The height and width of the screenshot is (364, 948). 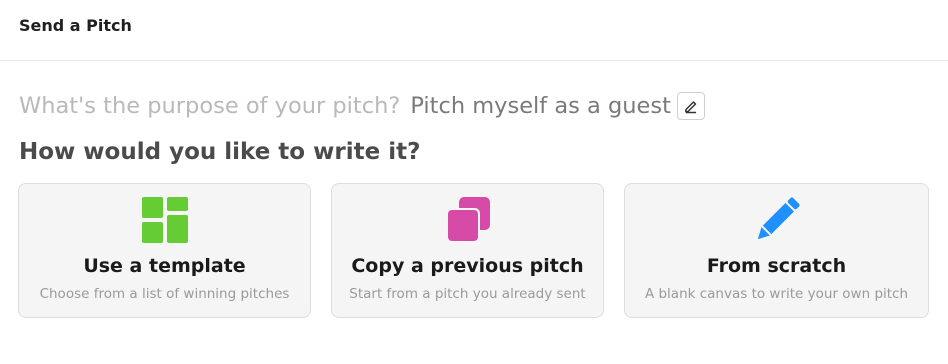 I want to click on page-title: Send a Pitch, so click(x=75, y=25).